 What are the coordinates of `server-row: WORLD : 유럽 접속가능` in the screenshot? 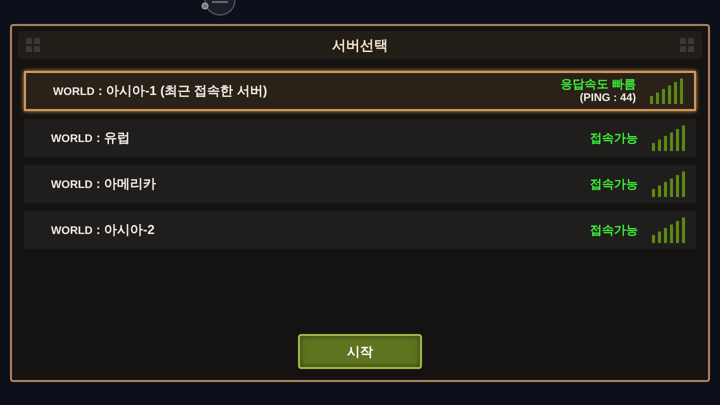 It's located at (360, 138).